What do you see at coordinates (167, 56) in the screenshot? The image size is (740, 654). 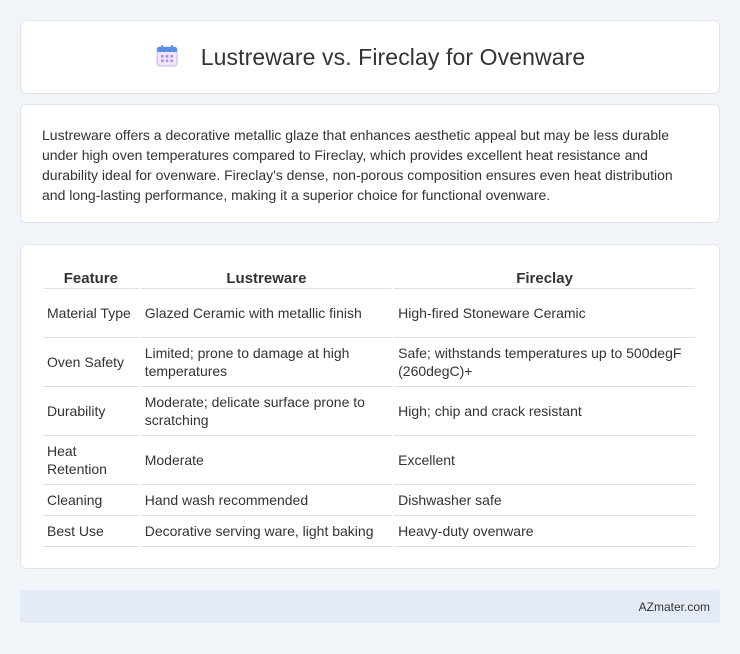 I see `calendar-icon` at bounding box center [167, 56].